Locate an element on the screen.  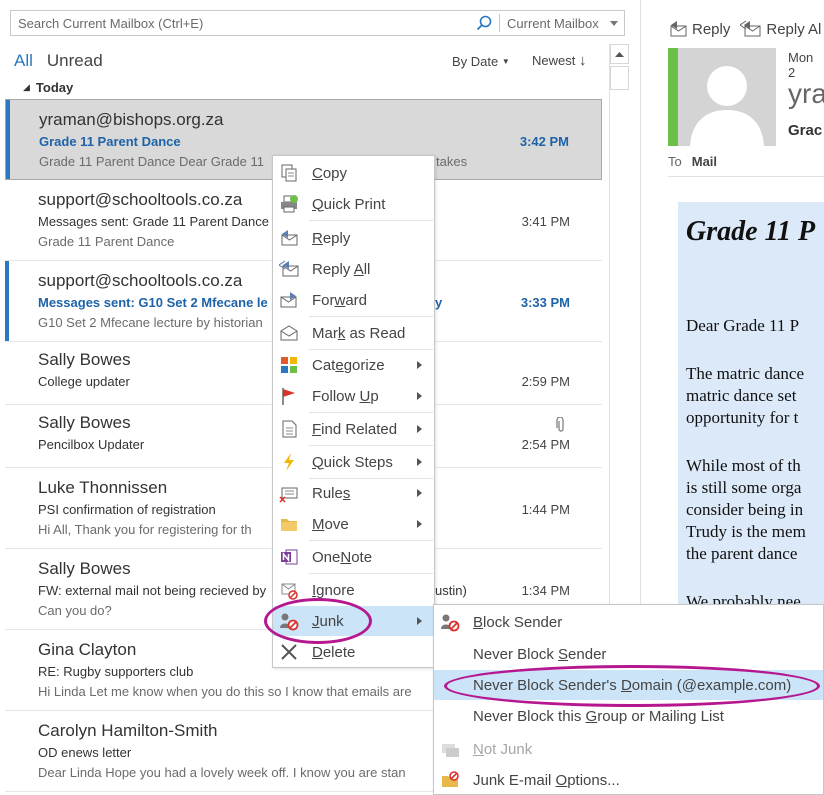
message-time: 2:59 PM is located at coordinates (545, 381).